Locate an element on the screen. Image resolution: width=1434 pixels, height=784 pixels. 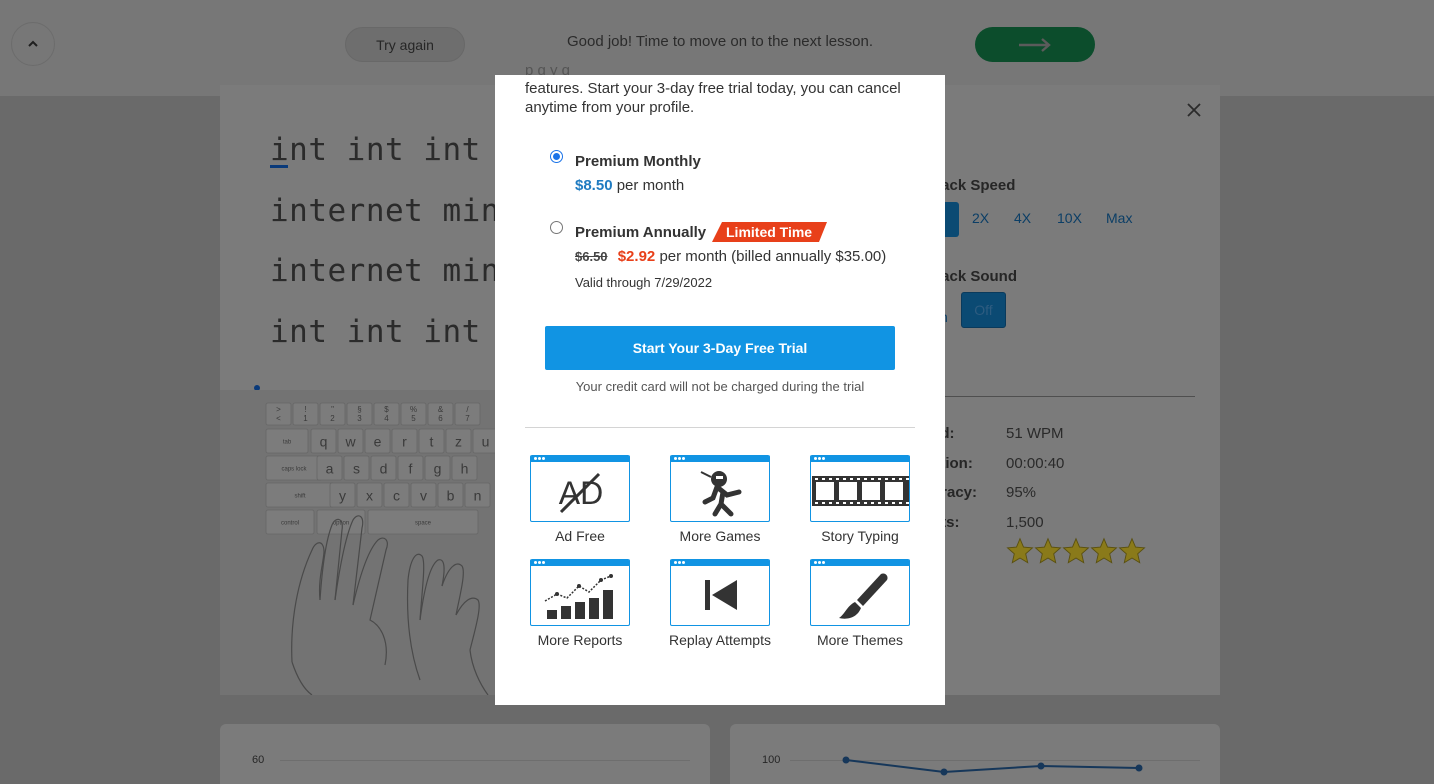
key-label: > is located at coordinates (278, 409).